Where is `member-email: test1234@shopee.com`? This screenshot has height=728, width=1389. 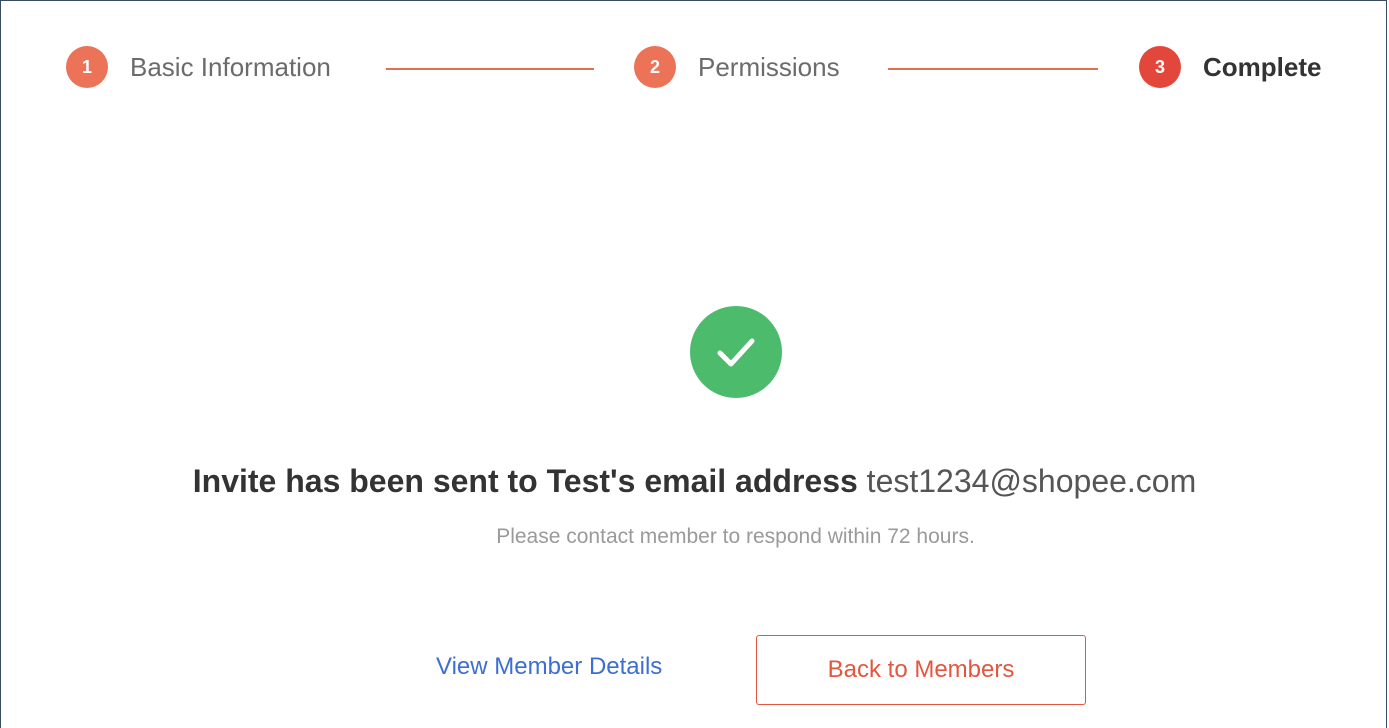 member-email: test1234@shopee.com is located at coordinates (1031, 481).